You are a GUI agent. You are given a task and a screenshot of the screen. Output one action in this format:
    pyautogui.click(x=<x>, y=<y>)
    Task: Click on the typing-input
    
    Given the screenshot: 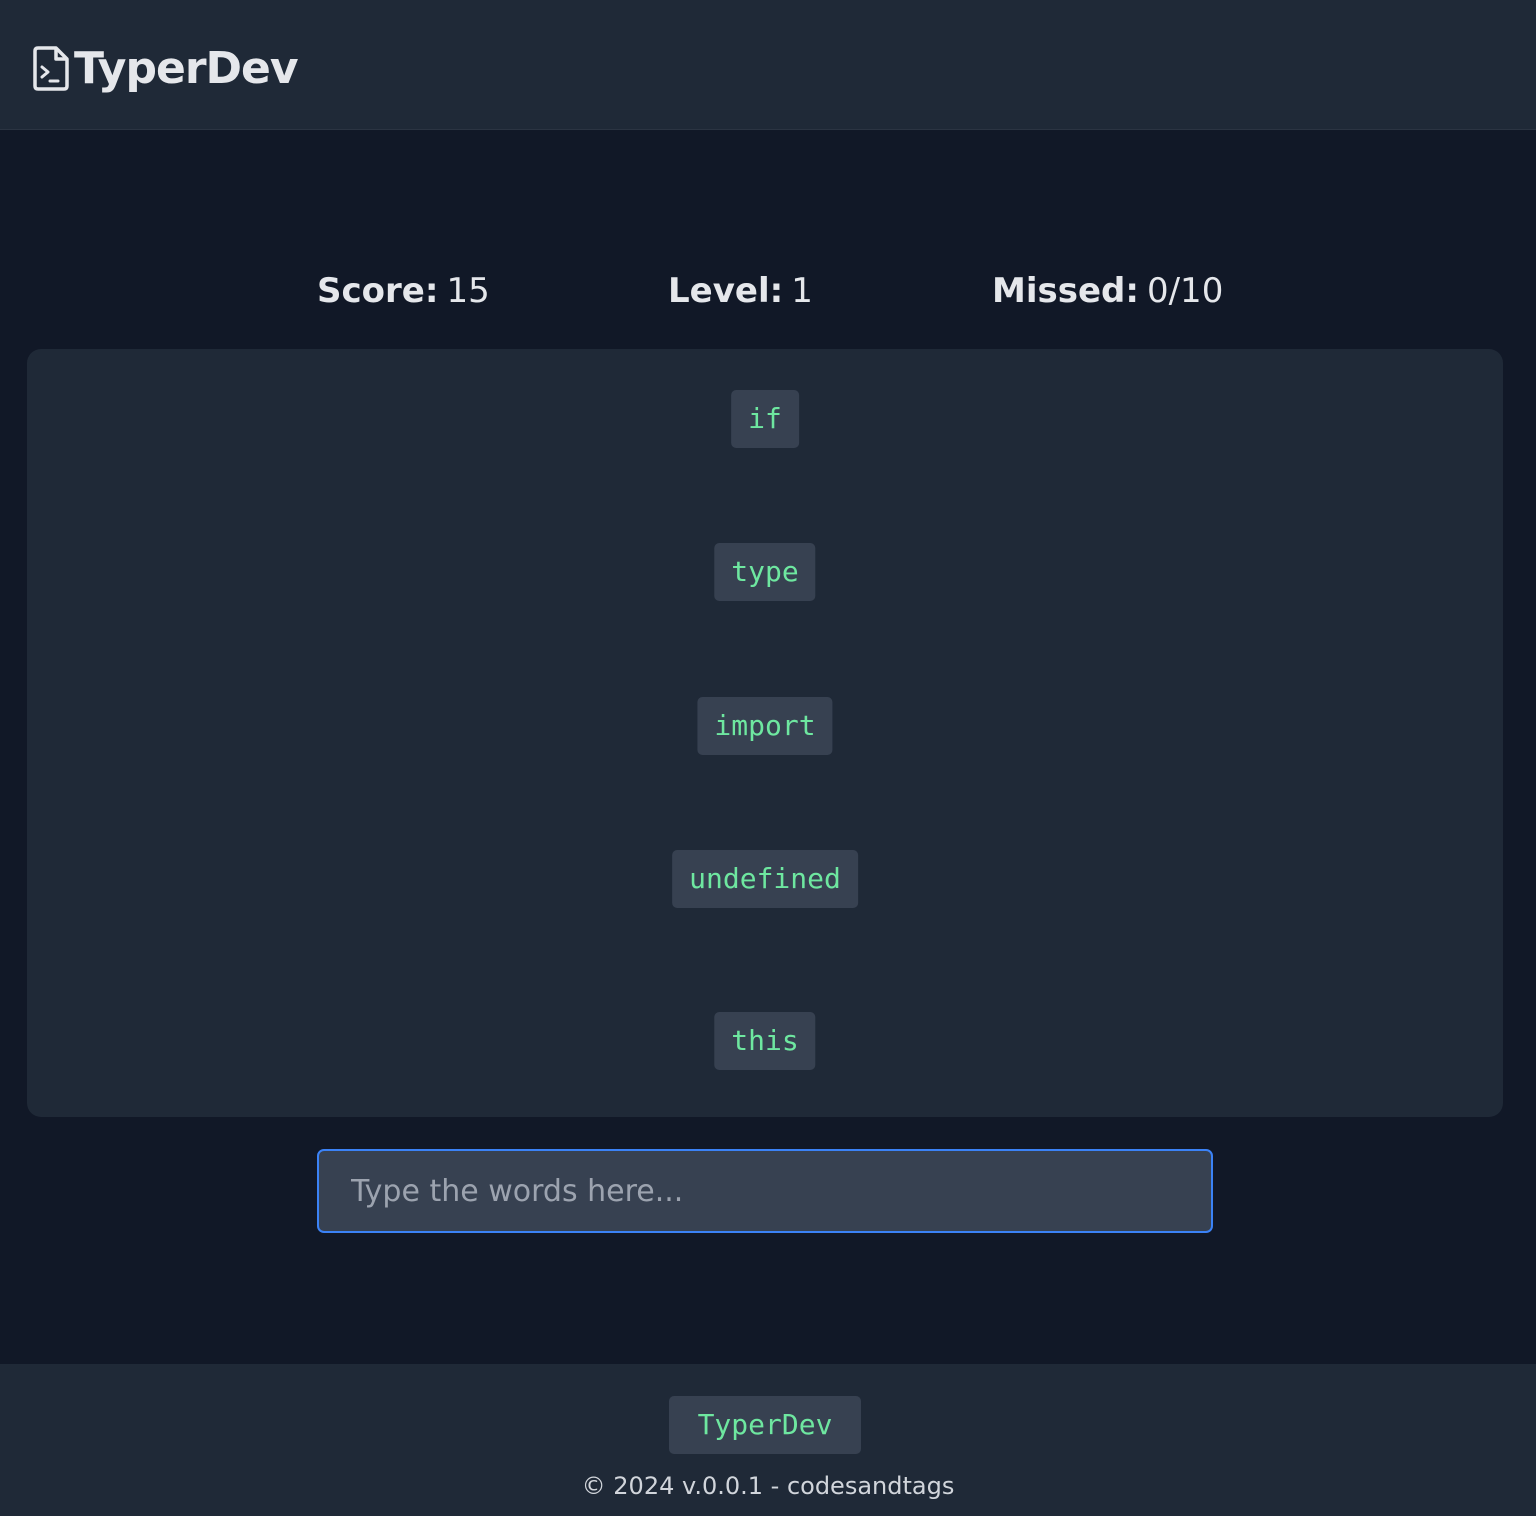 What is the action you would take?
    pyautogui.click(x=765, y=1191)
    